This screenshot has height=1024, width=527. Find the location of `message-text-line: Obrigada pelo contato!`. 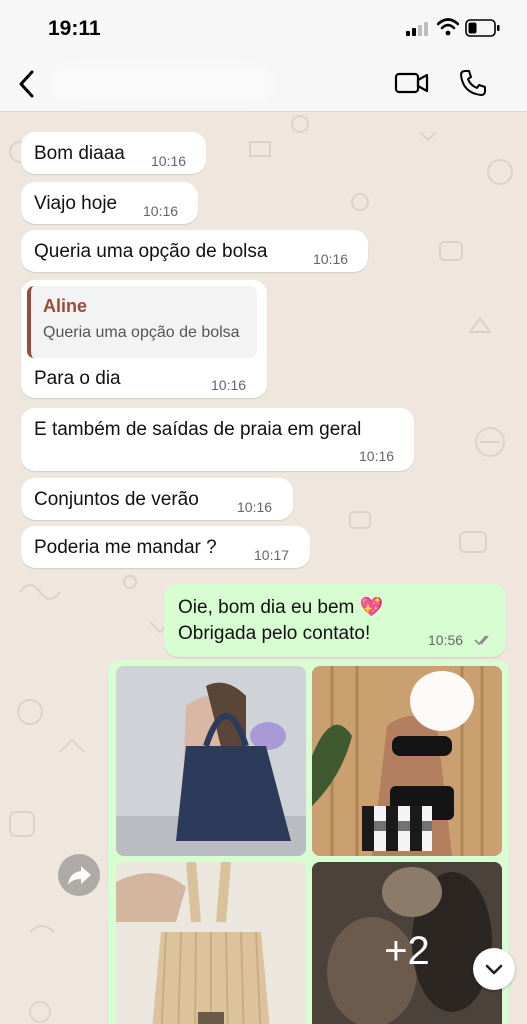

message-text-line: Obrigada pelo contato! is located at coordinates (274, 633).